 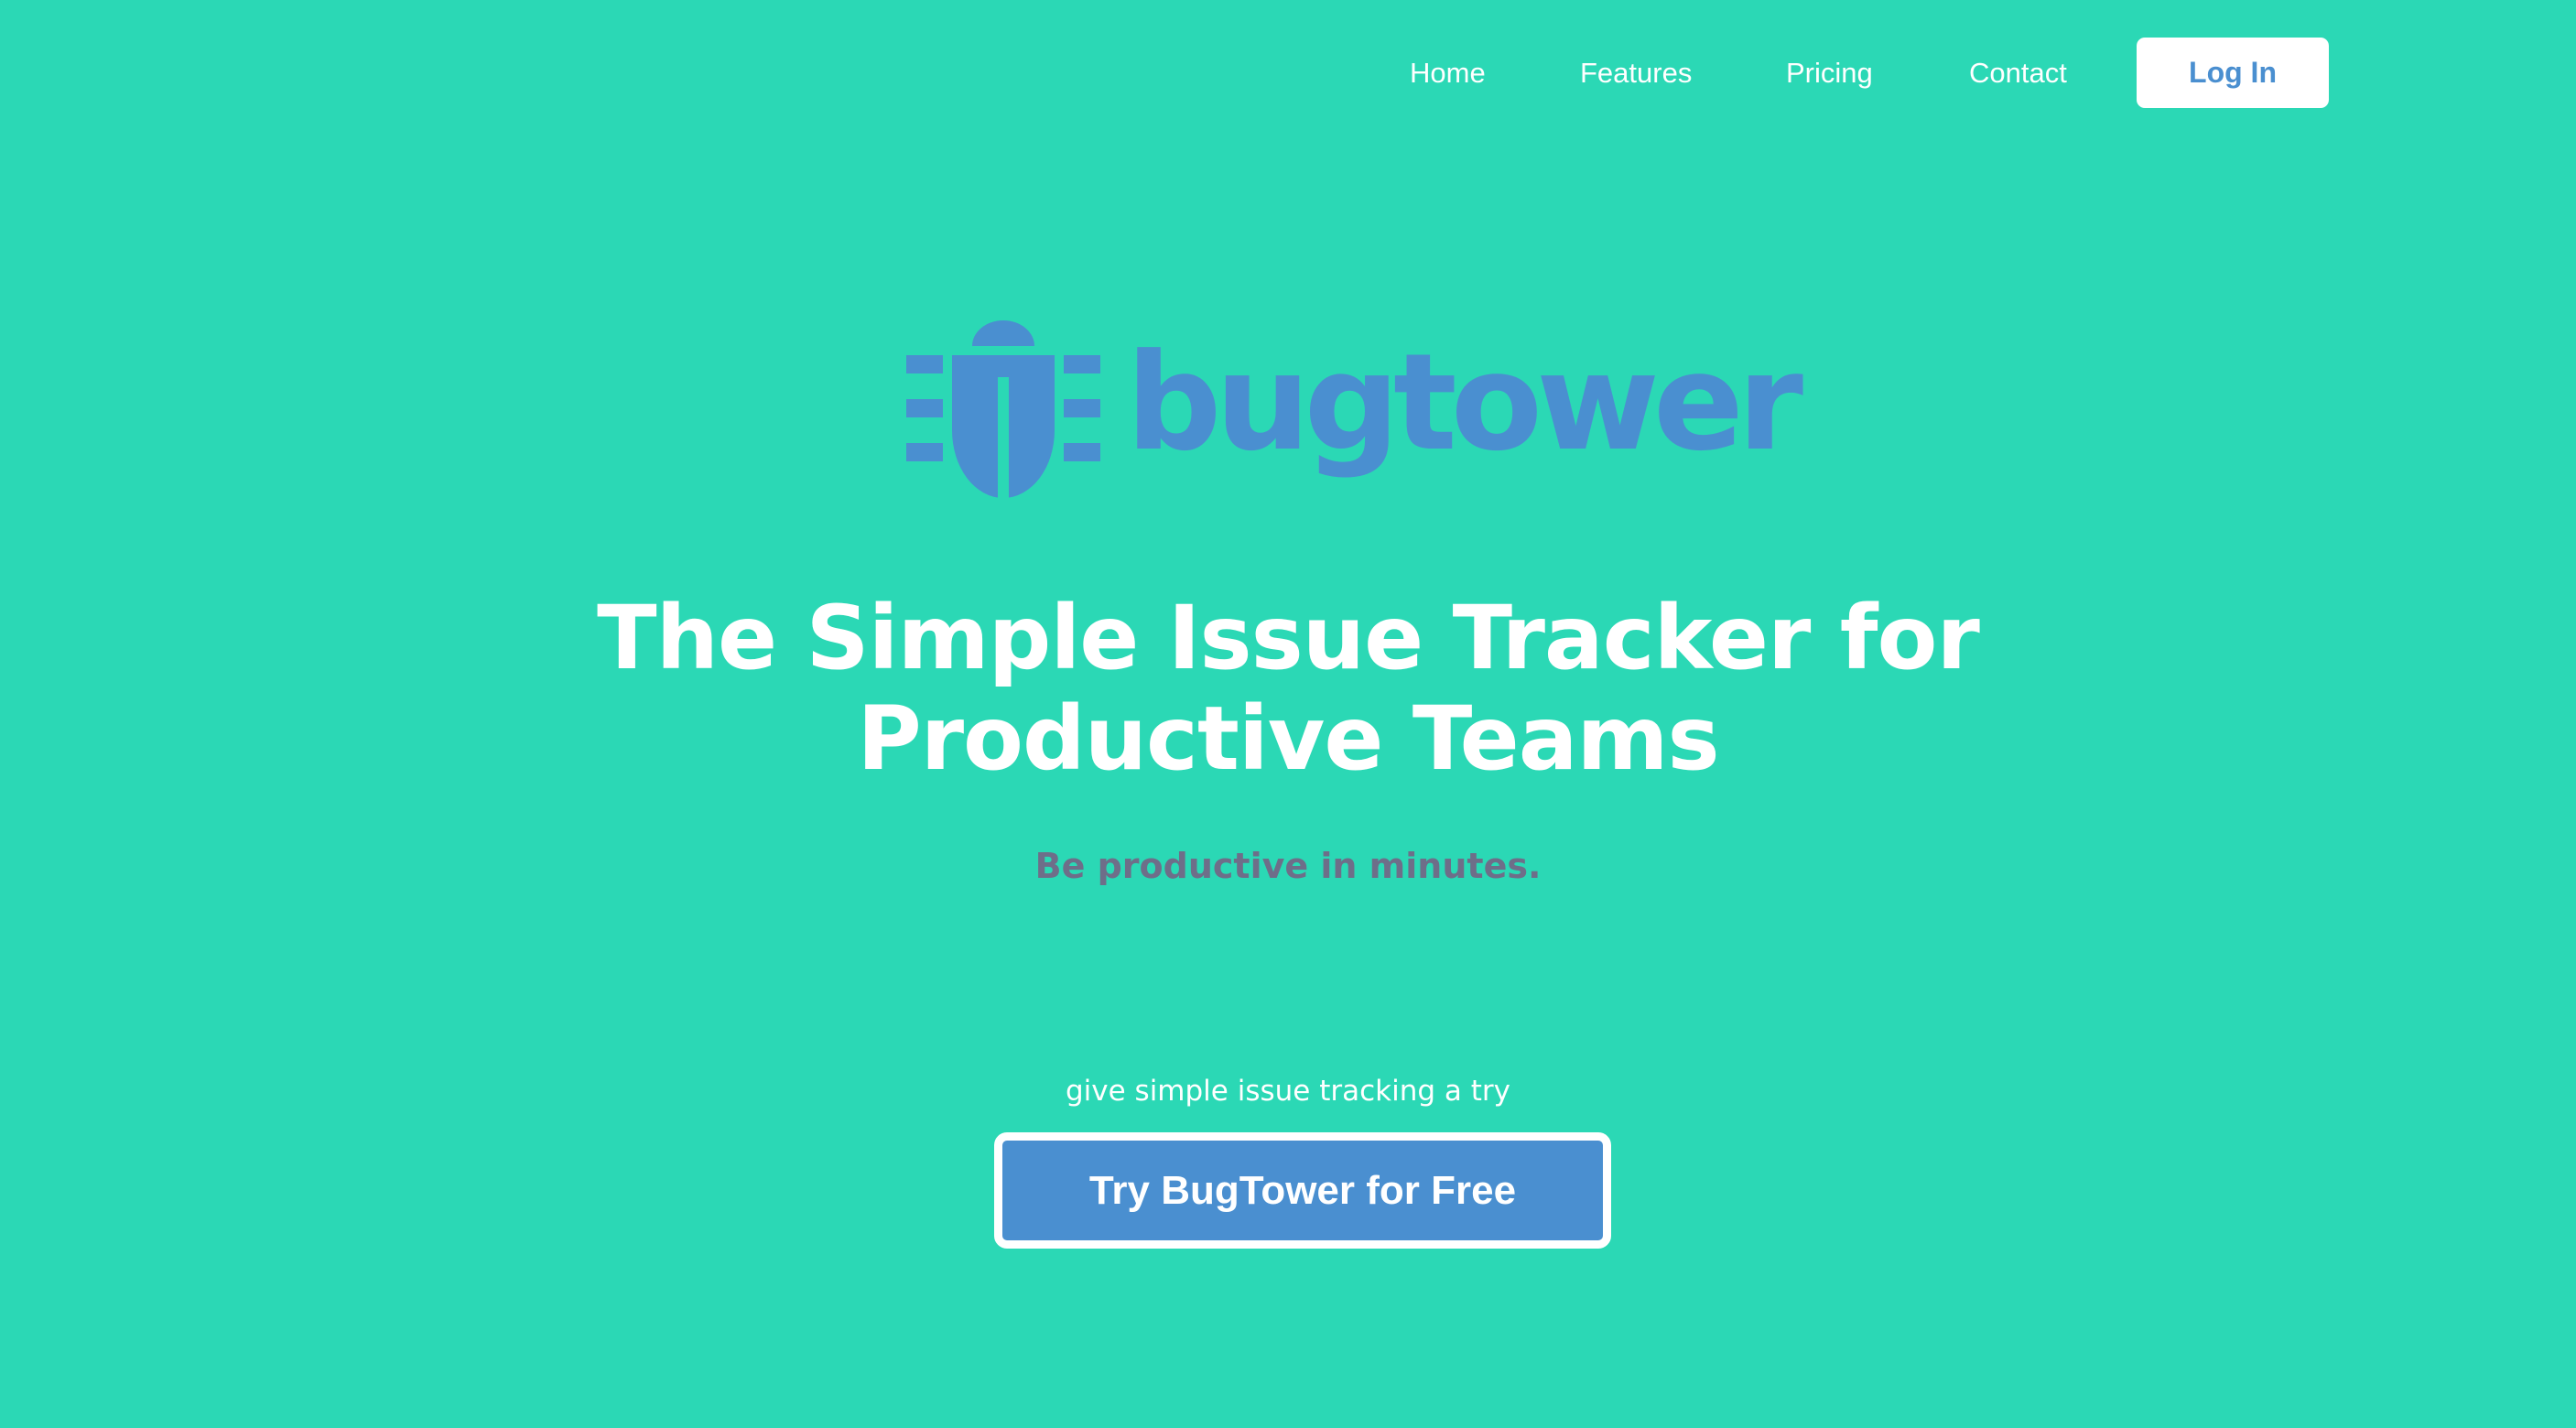 I want to click on hero-subtitle: Be productive in minutes., so click(x=1288, y=866).